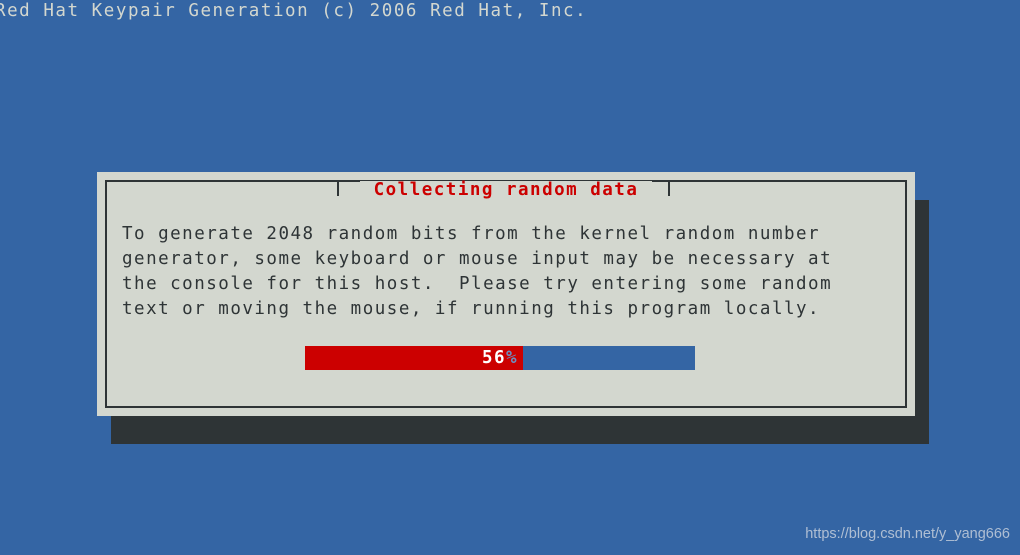 This screenshot has width=1020, height=555. I want to click on progress-bar: 56%, so click(500, 358).